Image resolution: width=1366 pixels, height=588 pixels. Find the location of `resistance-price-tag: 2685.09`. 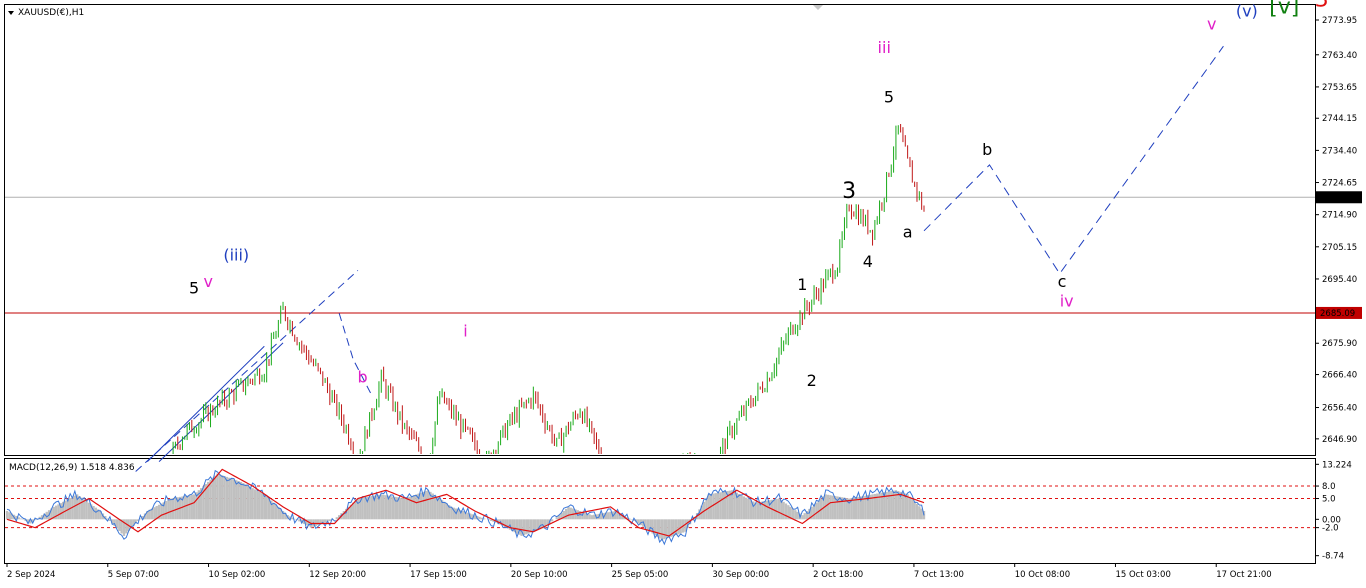

resistance-price-tag: 2685.09 is located at coordinates (1337, 314).